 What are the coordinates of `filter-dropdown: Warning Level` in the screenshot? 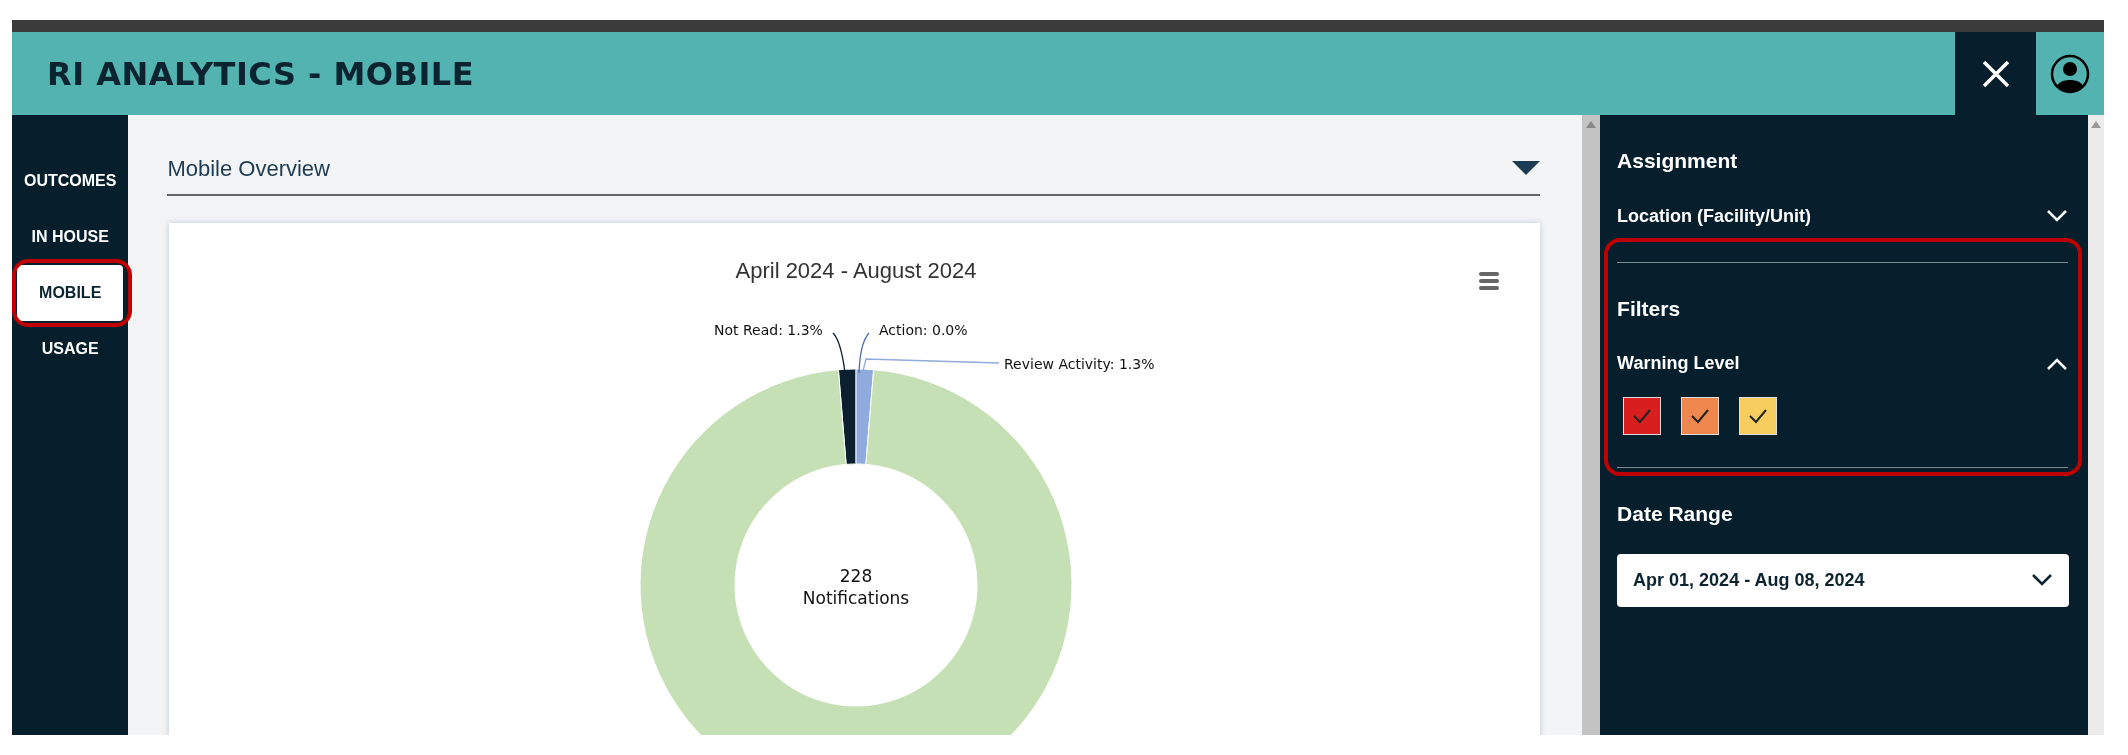 It's located at (1843, 350).